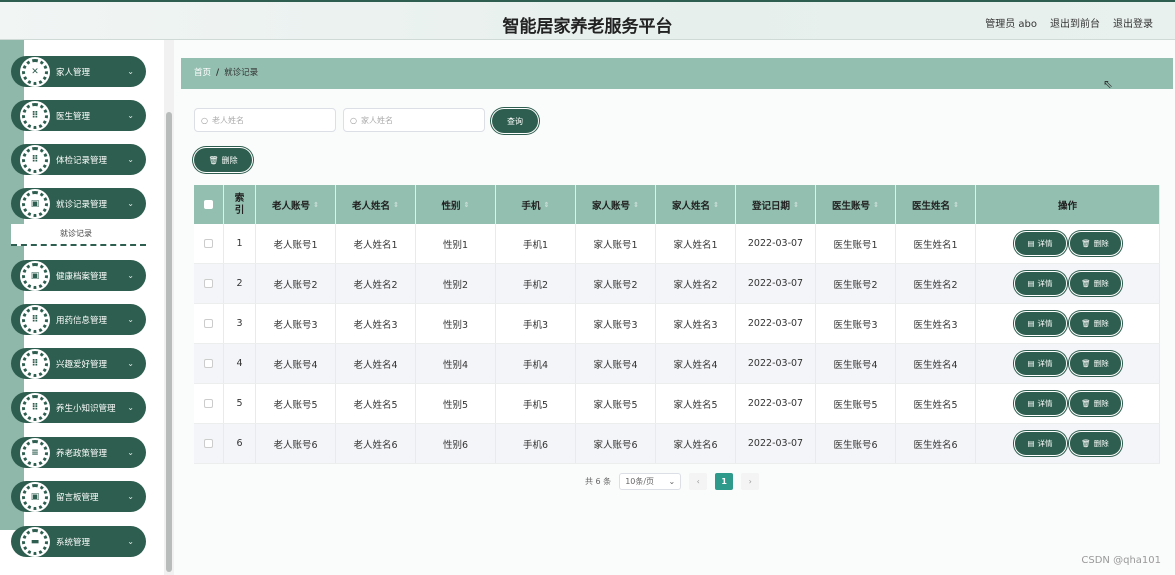  I want to click on select-all-checkbox, so click(208, 204).